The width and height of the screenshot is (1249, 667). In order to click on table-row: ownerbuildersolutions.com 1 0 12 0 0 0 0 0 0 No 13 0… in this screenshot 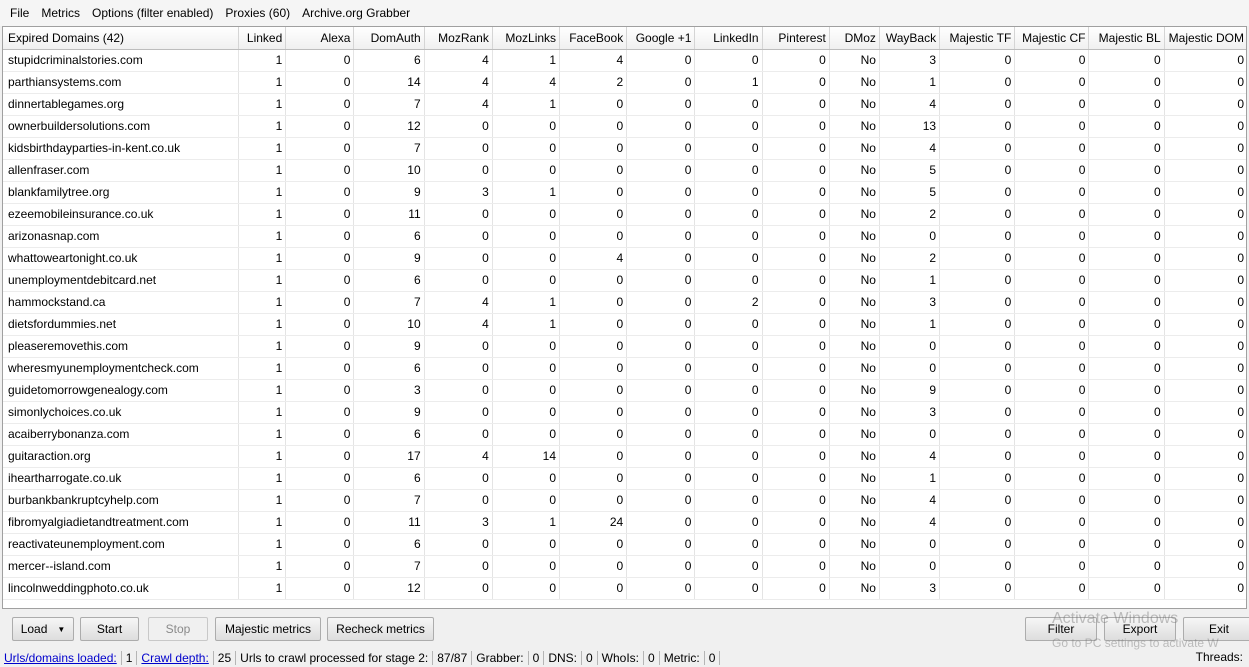, I will do `click(624, 126)`.